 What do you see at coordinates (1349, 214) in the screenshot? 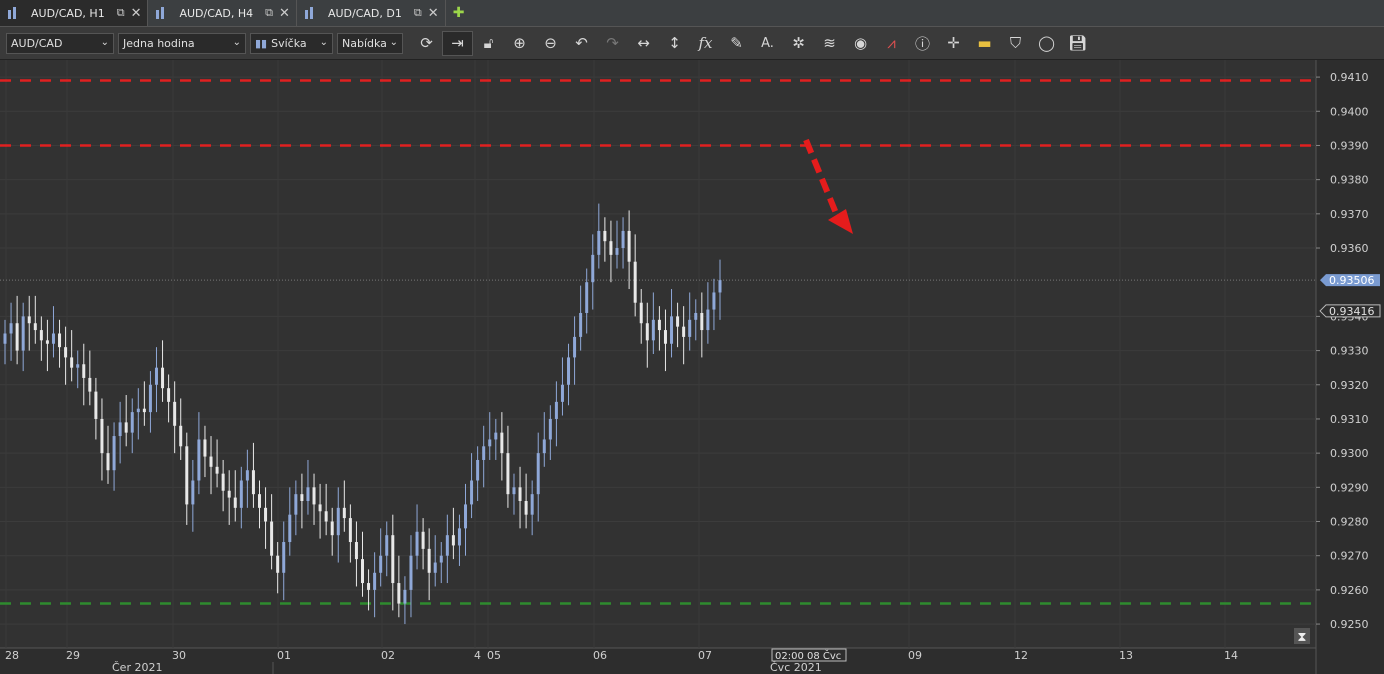
I see `y-tick-label: 0.9370` at bounding box center [1349, 214].